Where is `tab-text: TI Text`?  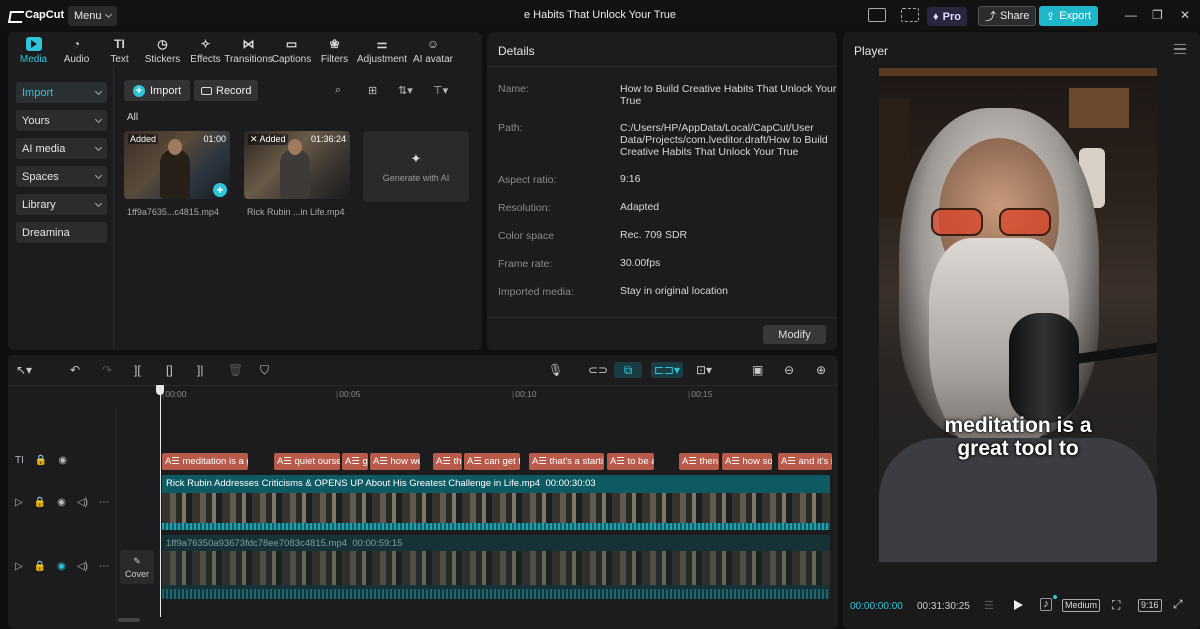 tab-text: TI Text is located at coordinates (119, 50).